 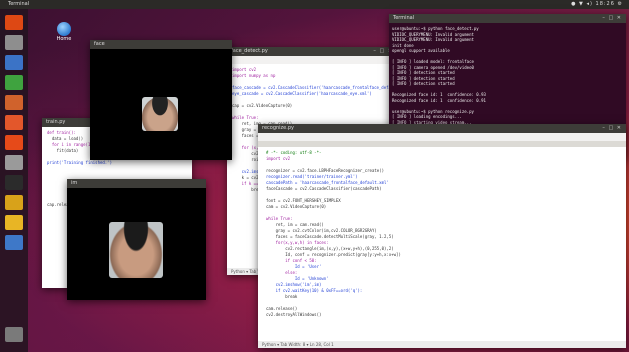 What do you see at coordinates (314, 4) in the screenshot?
I see `top-panel: Terminal ● ▼ ◂) 18:26 ⚙` at bounding box center [314, 4].